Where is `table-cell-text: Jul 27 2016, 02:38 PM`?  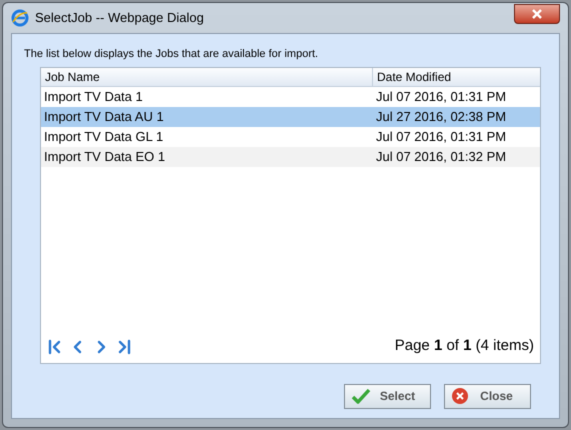 table-cell-text: Jul 27 2016, 02:38 PM is located at coordinates (441, 117).